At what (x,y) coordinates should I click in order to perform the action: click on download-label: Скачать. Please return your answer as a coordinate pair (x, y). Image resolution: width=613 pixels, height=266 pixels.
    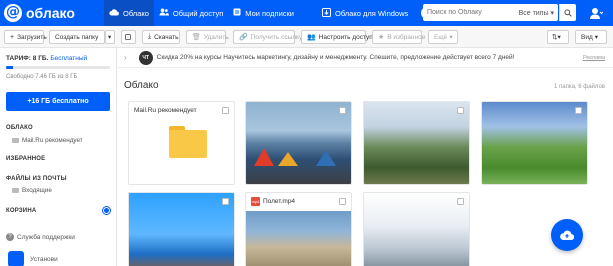
    Looking at the image, I should click on (166, 37).